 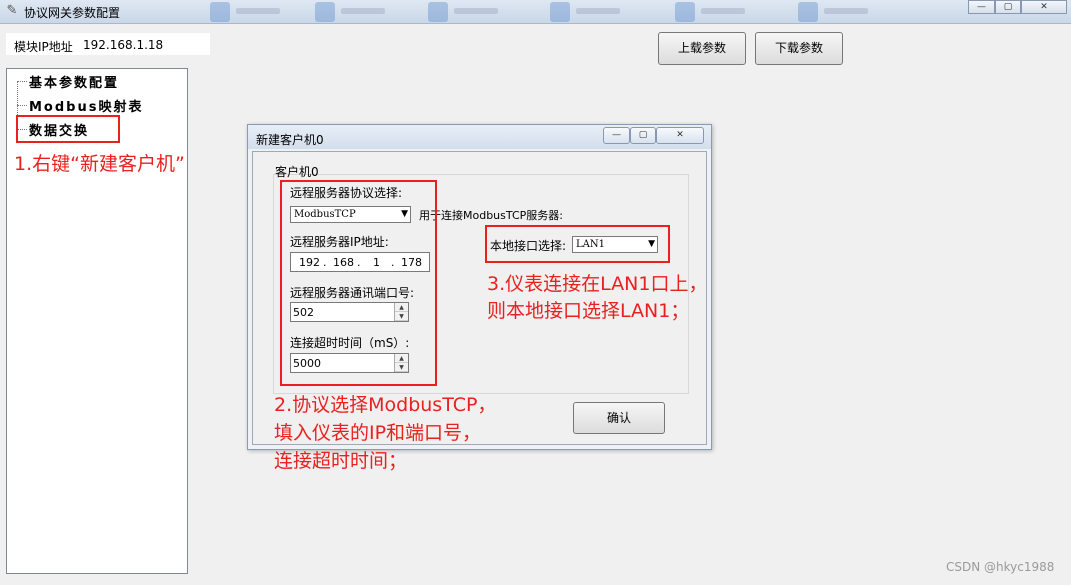 What do you see at coordinates (341, 461) in the screenshot?
I see `annotation-step2-line3: 连接超时时间；` at bounding box center [341, 461].